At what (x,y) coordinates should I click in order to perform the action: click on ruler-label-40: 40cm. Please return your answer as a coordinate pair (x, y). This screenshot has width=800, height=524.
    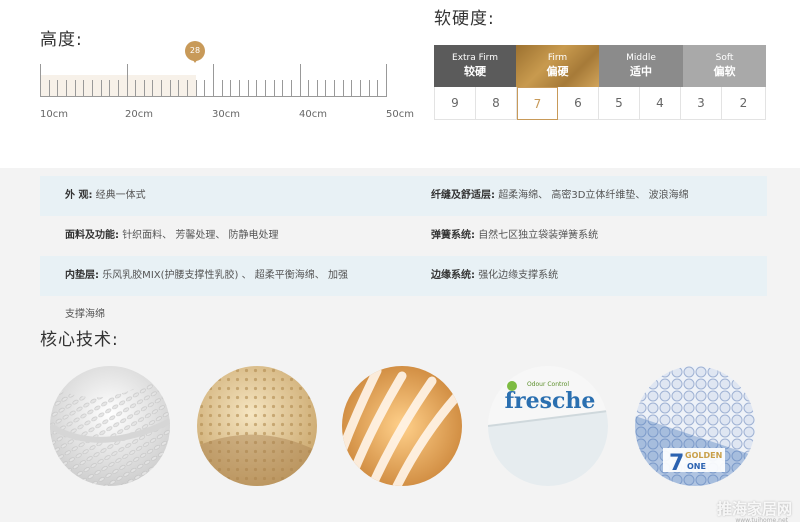
    Looking at the image, I should click on (313, 114).